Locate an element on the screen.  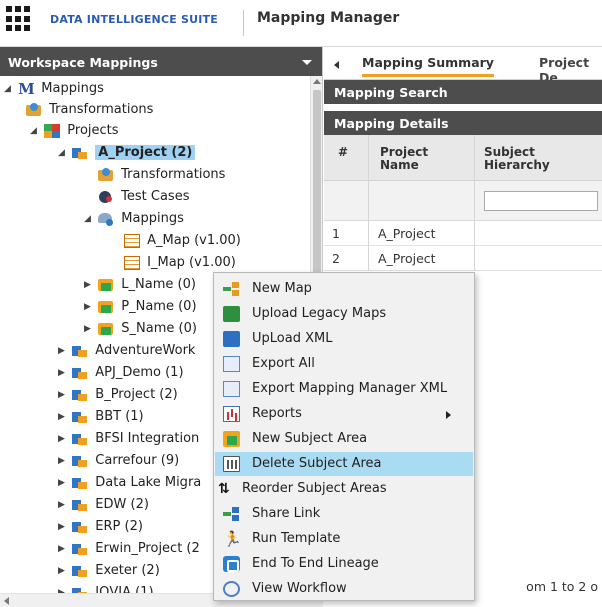
tree-node-project: ▶ ERP (2) is located at coordinates (100, 527).